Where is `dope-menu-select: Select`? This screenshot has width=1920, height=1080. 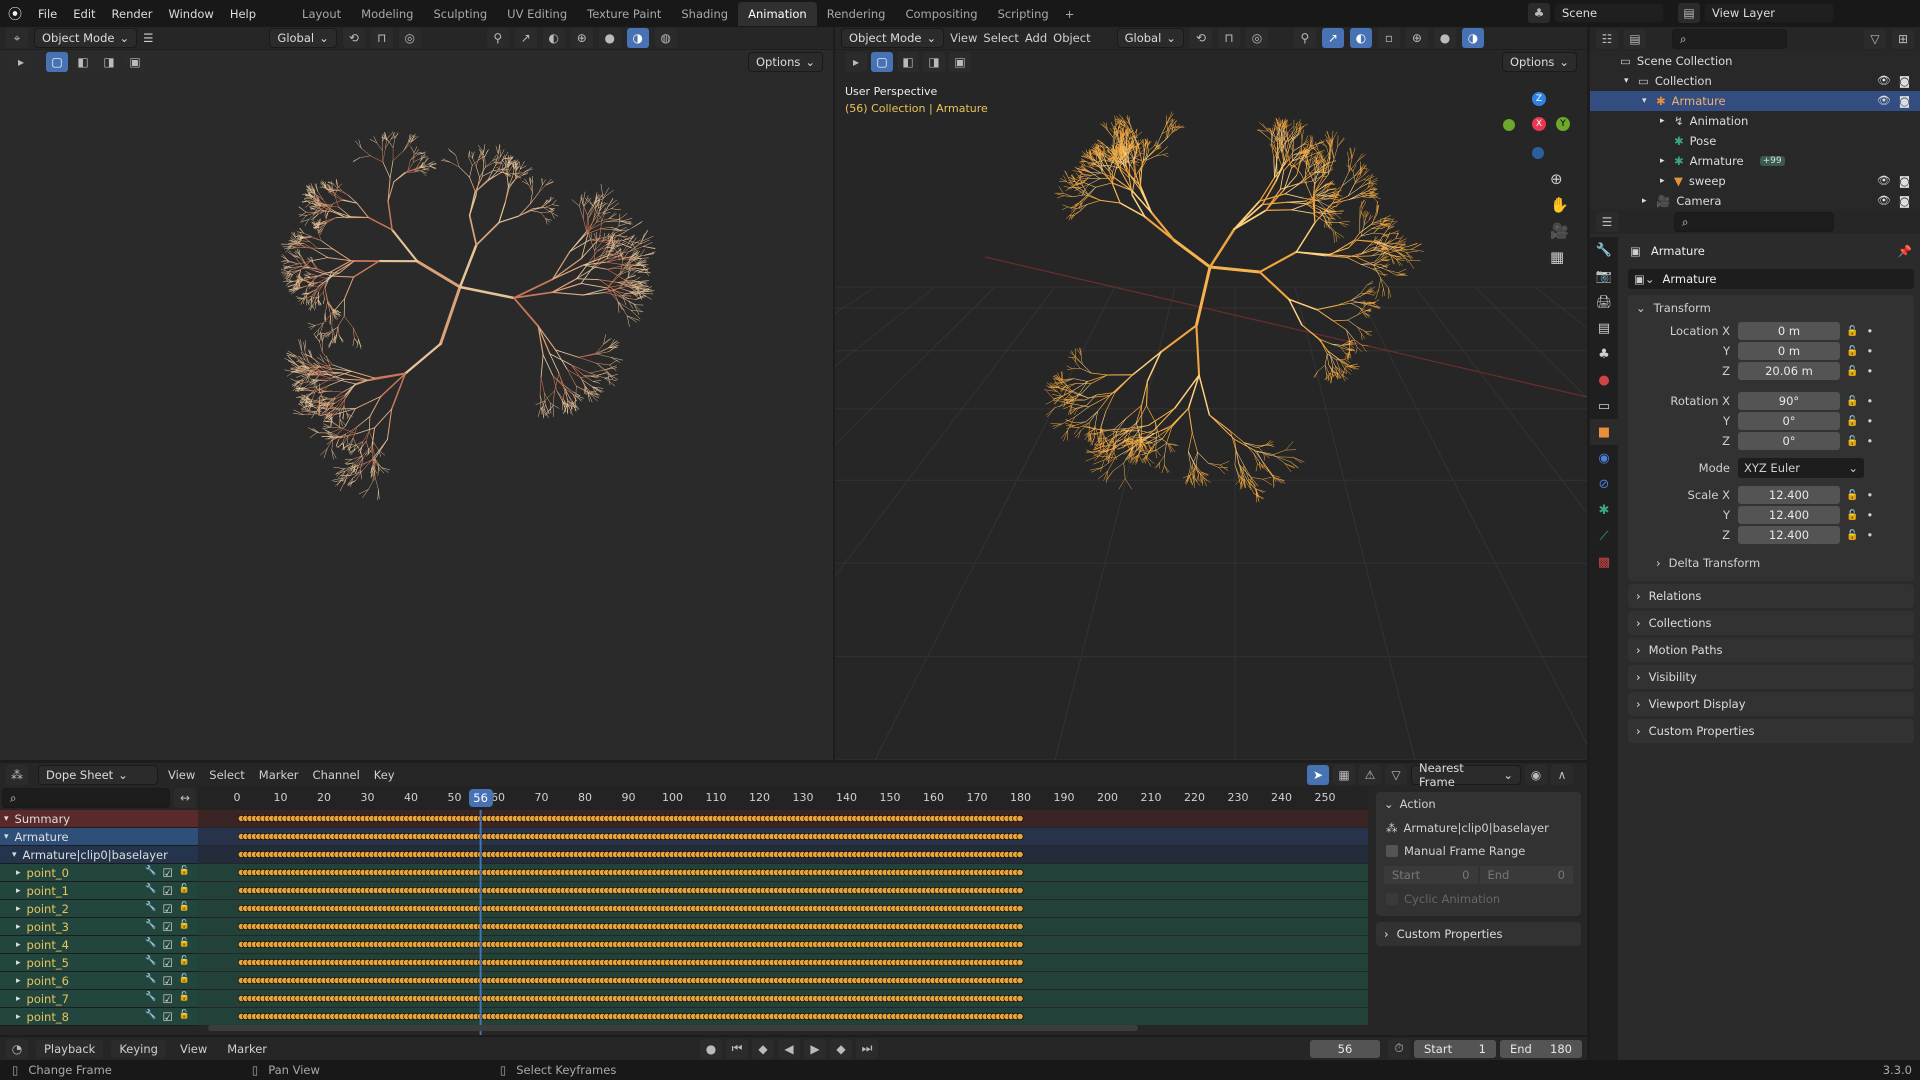
dope-menu-select: Select is located at coordinates (226, 775).